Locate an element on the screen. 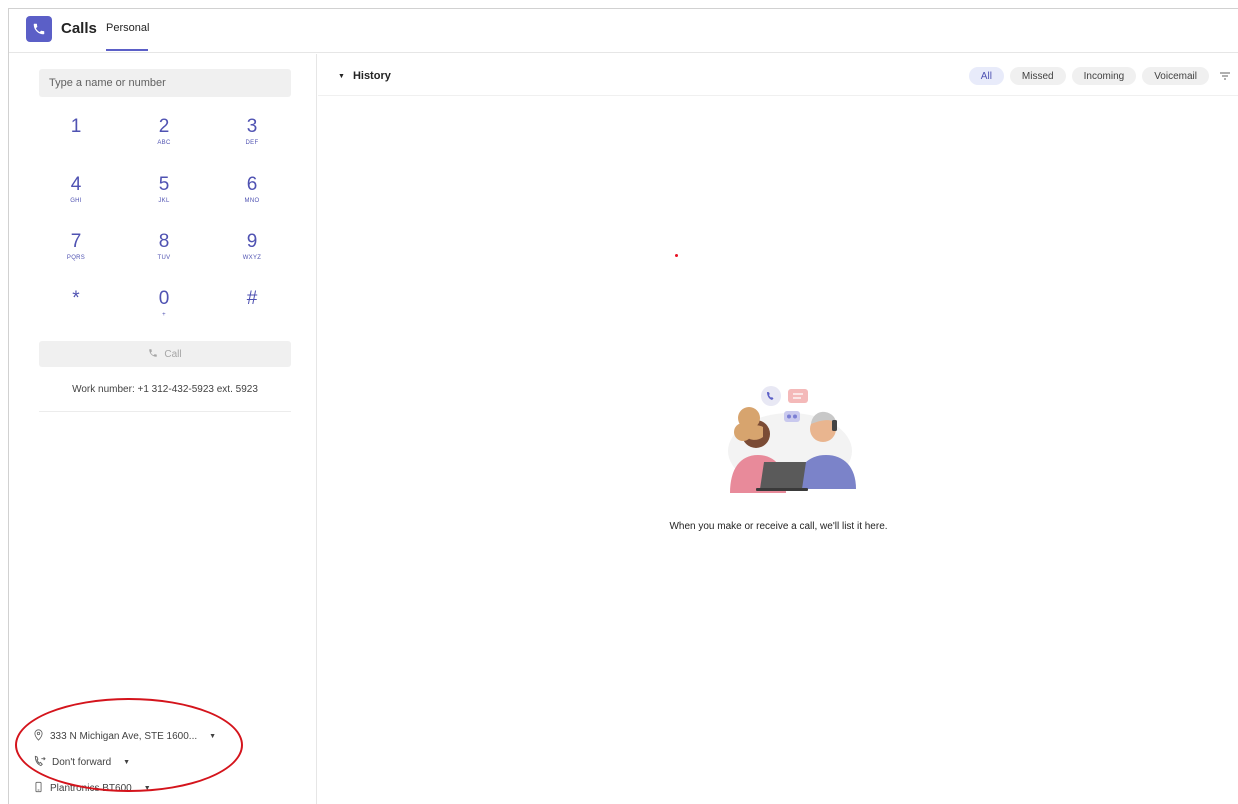 Image resolution: width=1238 pixels, height=804 pixels. cursor-dot is located at coordinates (676, 255).